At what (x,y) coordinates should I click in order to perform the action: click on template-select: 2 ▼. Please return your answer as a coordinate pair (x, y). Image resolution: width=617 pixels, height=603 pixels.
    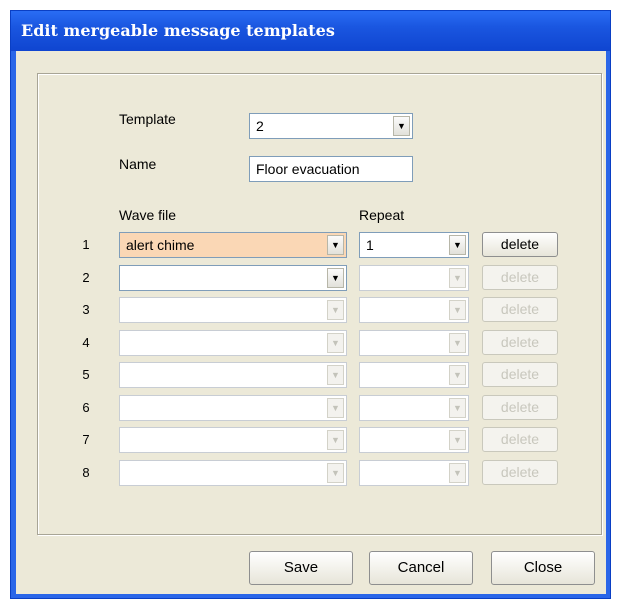
    Looking at the image, I should click on (331, 126).